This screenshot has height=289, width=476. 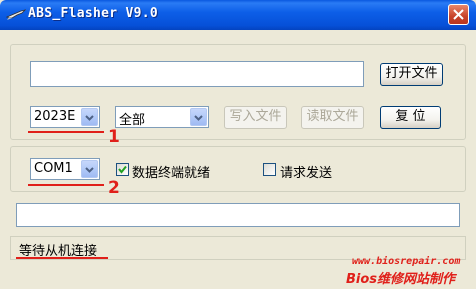 I want to click on close-icon, so click(x=458, y=14).